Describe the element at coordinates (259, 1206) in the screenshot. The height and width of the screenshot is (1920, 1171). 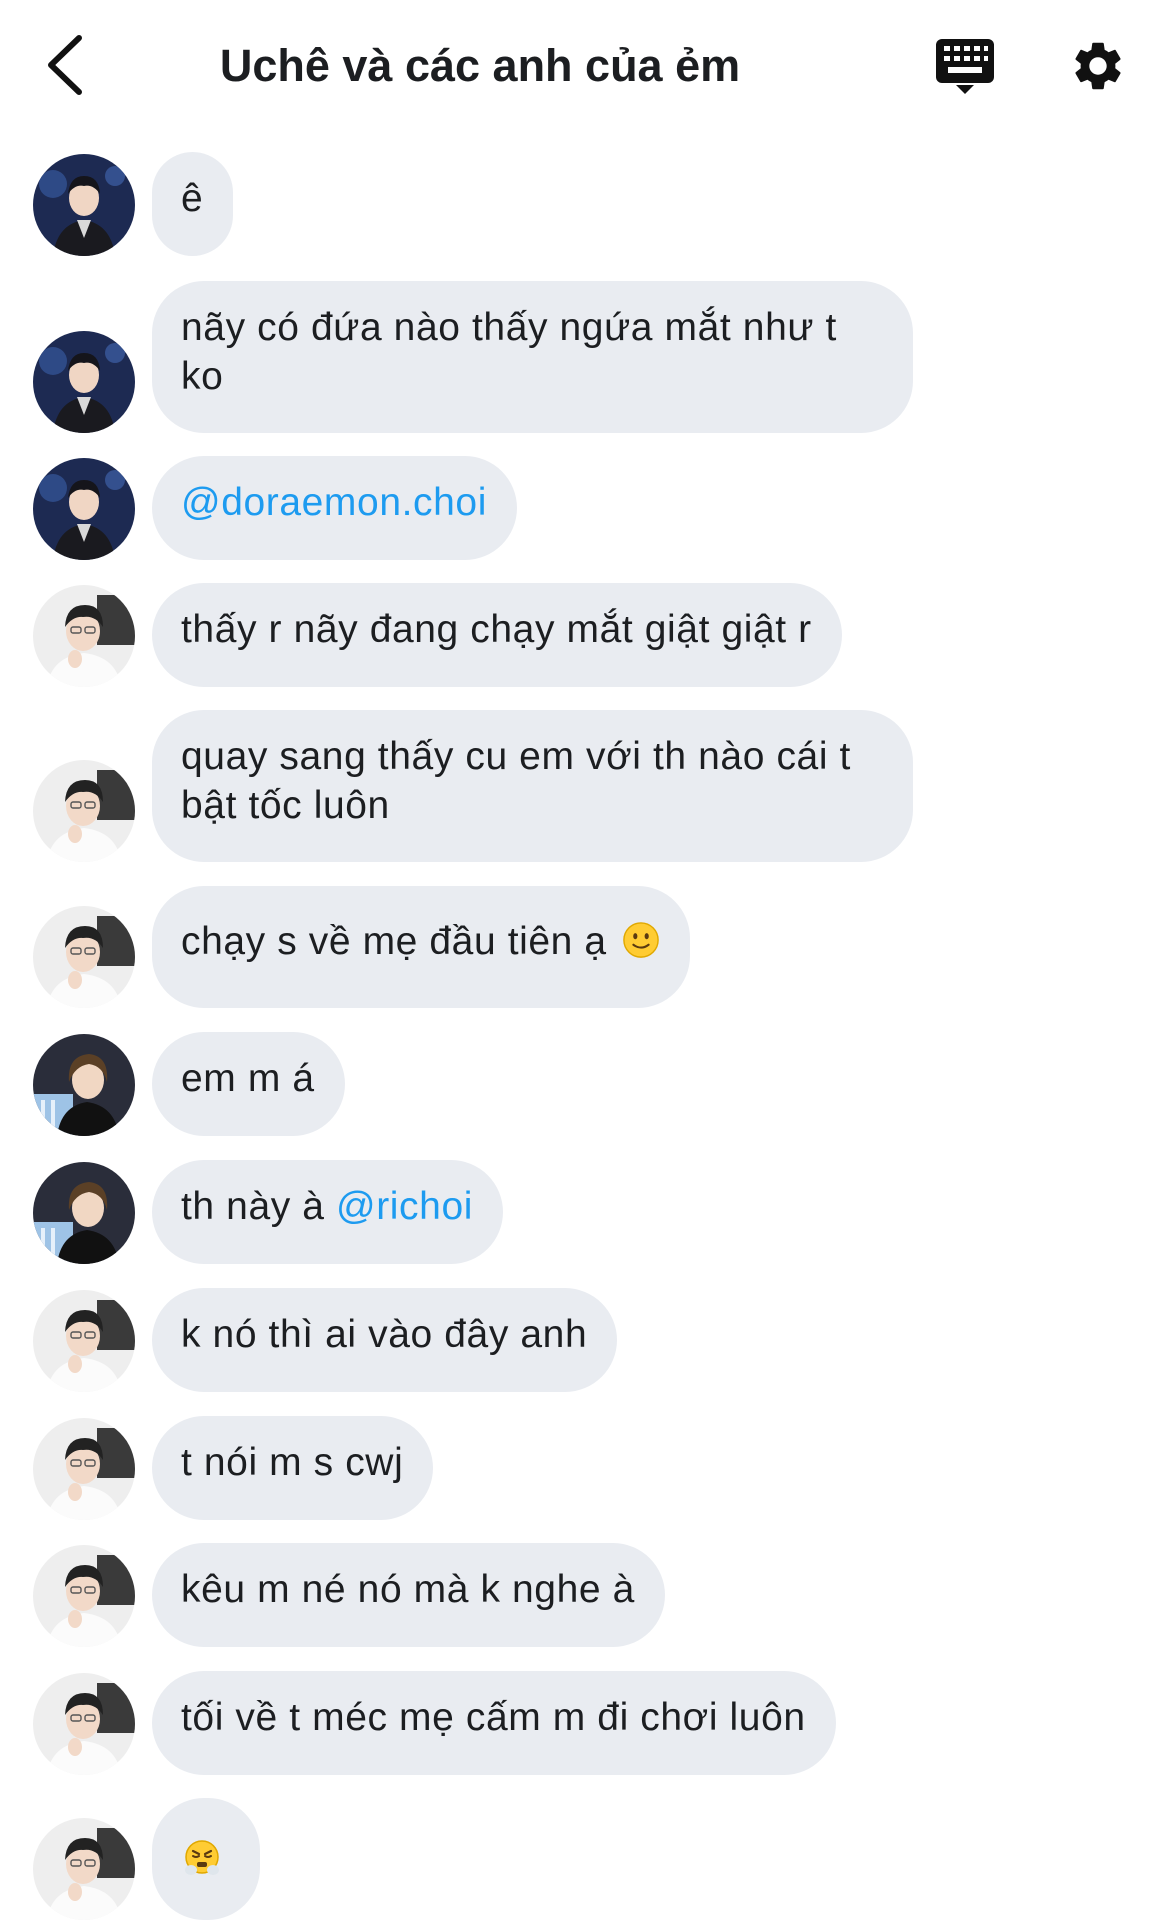
I see `message-text: th này à` at that location.